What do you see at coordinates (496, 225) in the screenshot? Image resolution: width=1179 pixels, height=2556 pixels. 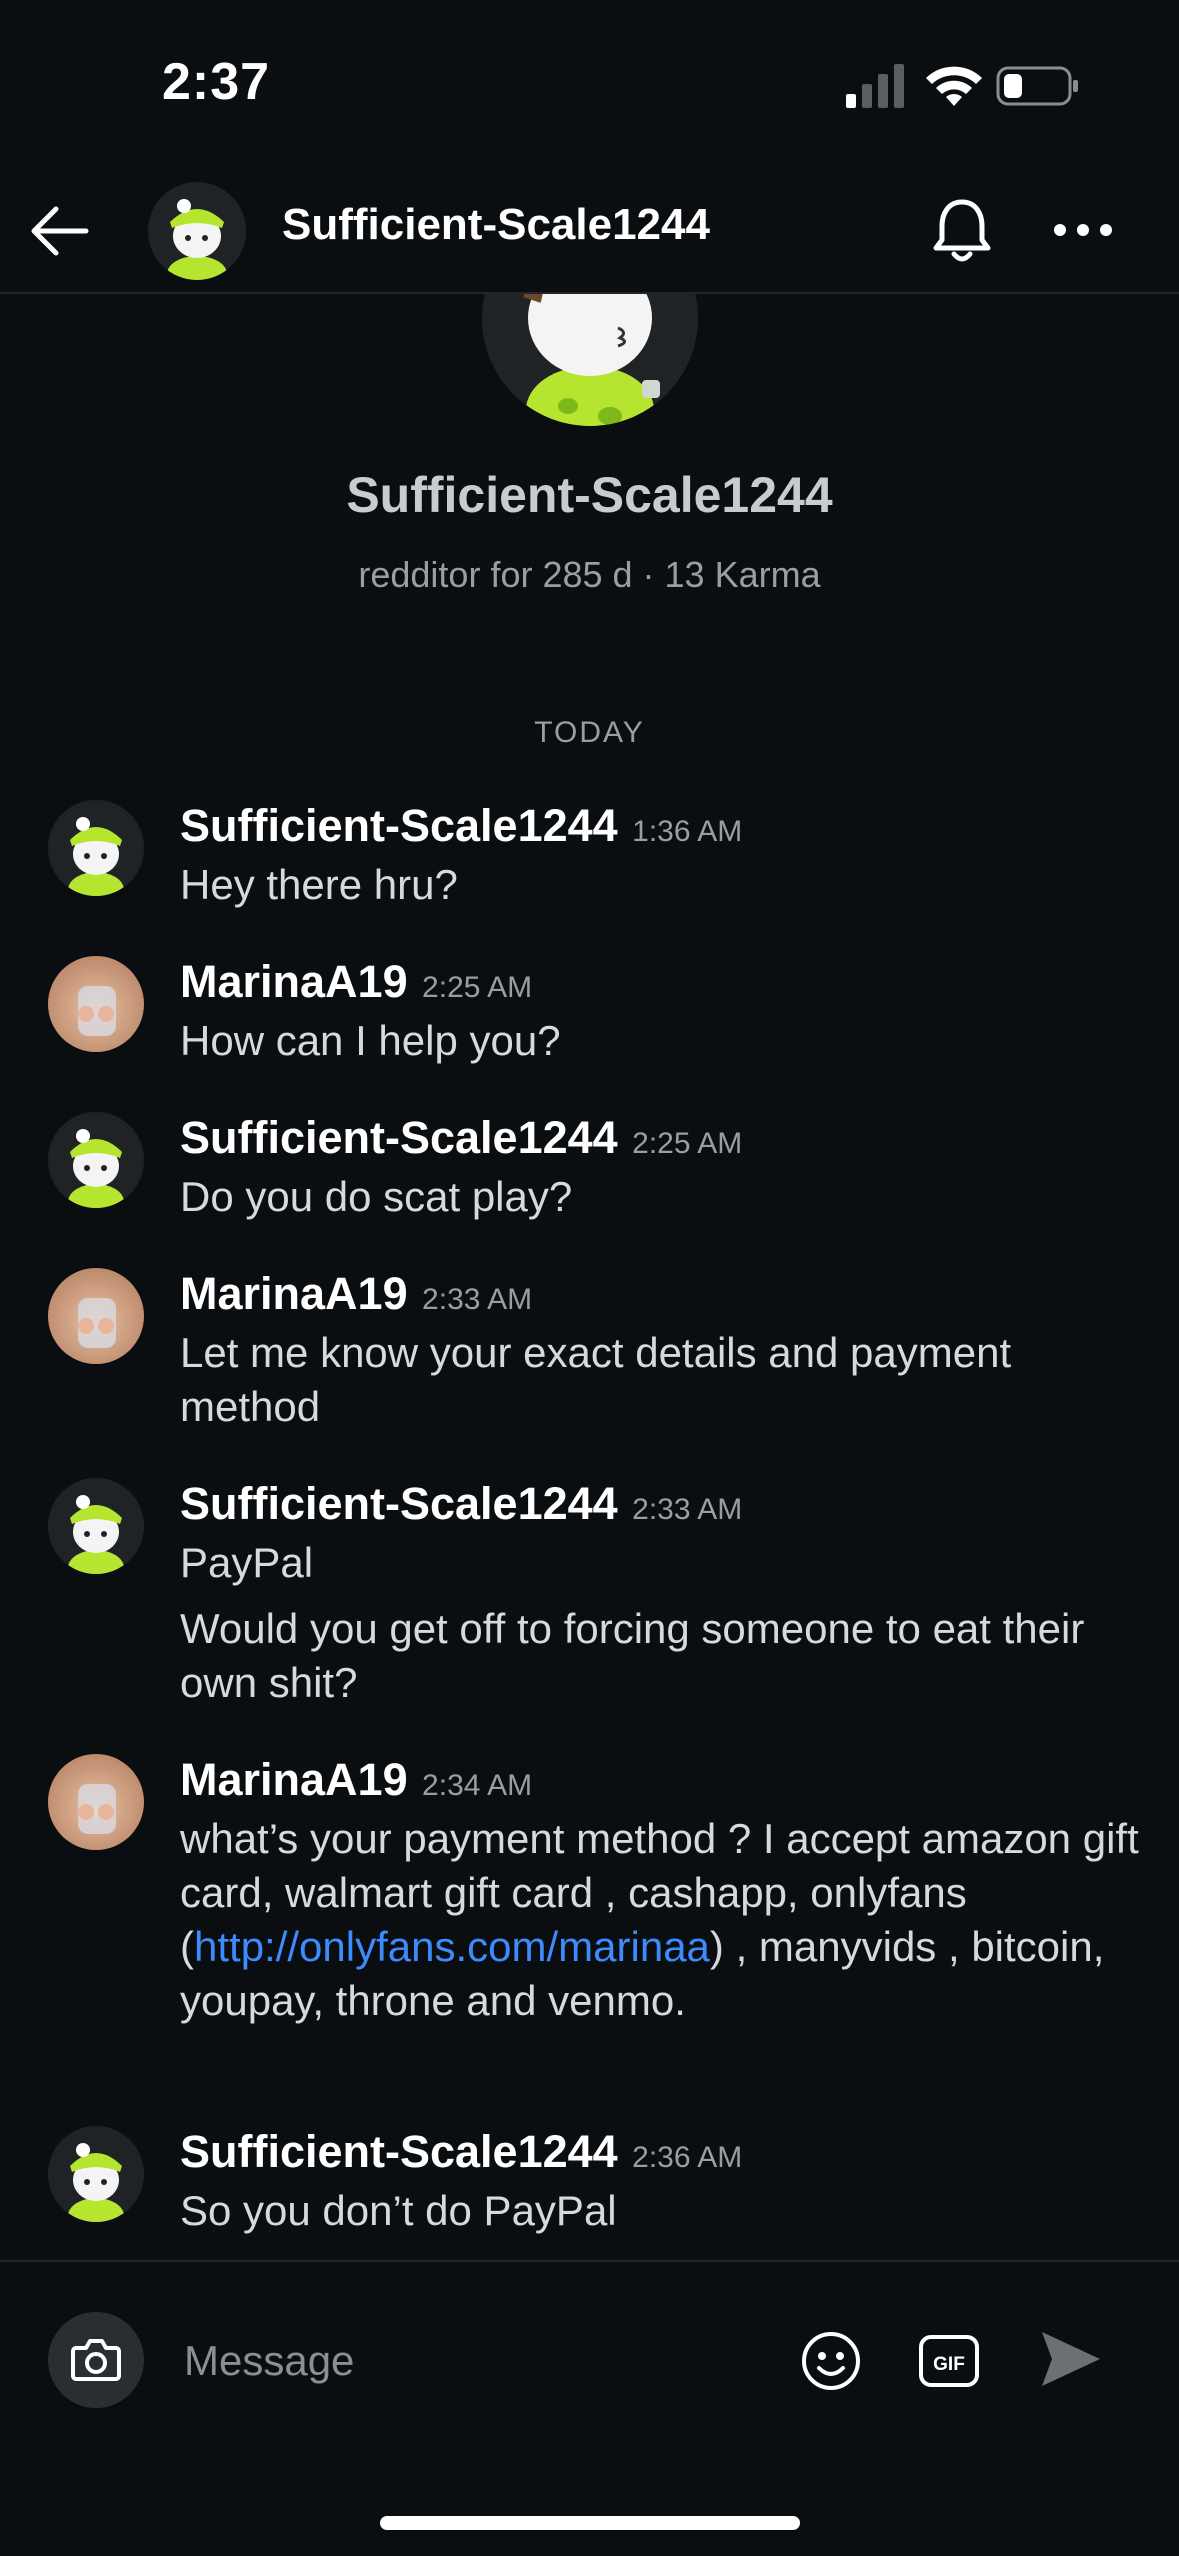 I see `header-title: Sufficient-Scale1244` at bounding box center [496, 225].